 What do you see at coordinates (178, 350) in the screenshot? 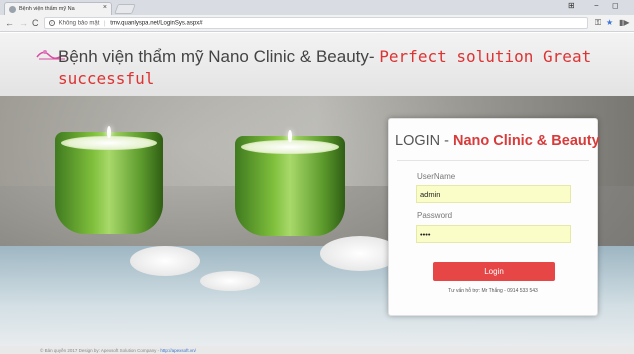
I see `footer-link: http://apexsoft.vn/` at bounding box center [178, 350].